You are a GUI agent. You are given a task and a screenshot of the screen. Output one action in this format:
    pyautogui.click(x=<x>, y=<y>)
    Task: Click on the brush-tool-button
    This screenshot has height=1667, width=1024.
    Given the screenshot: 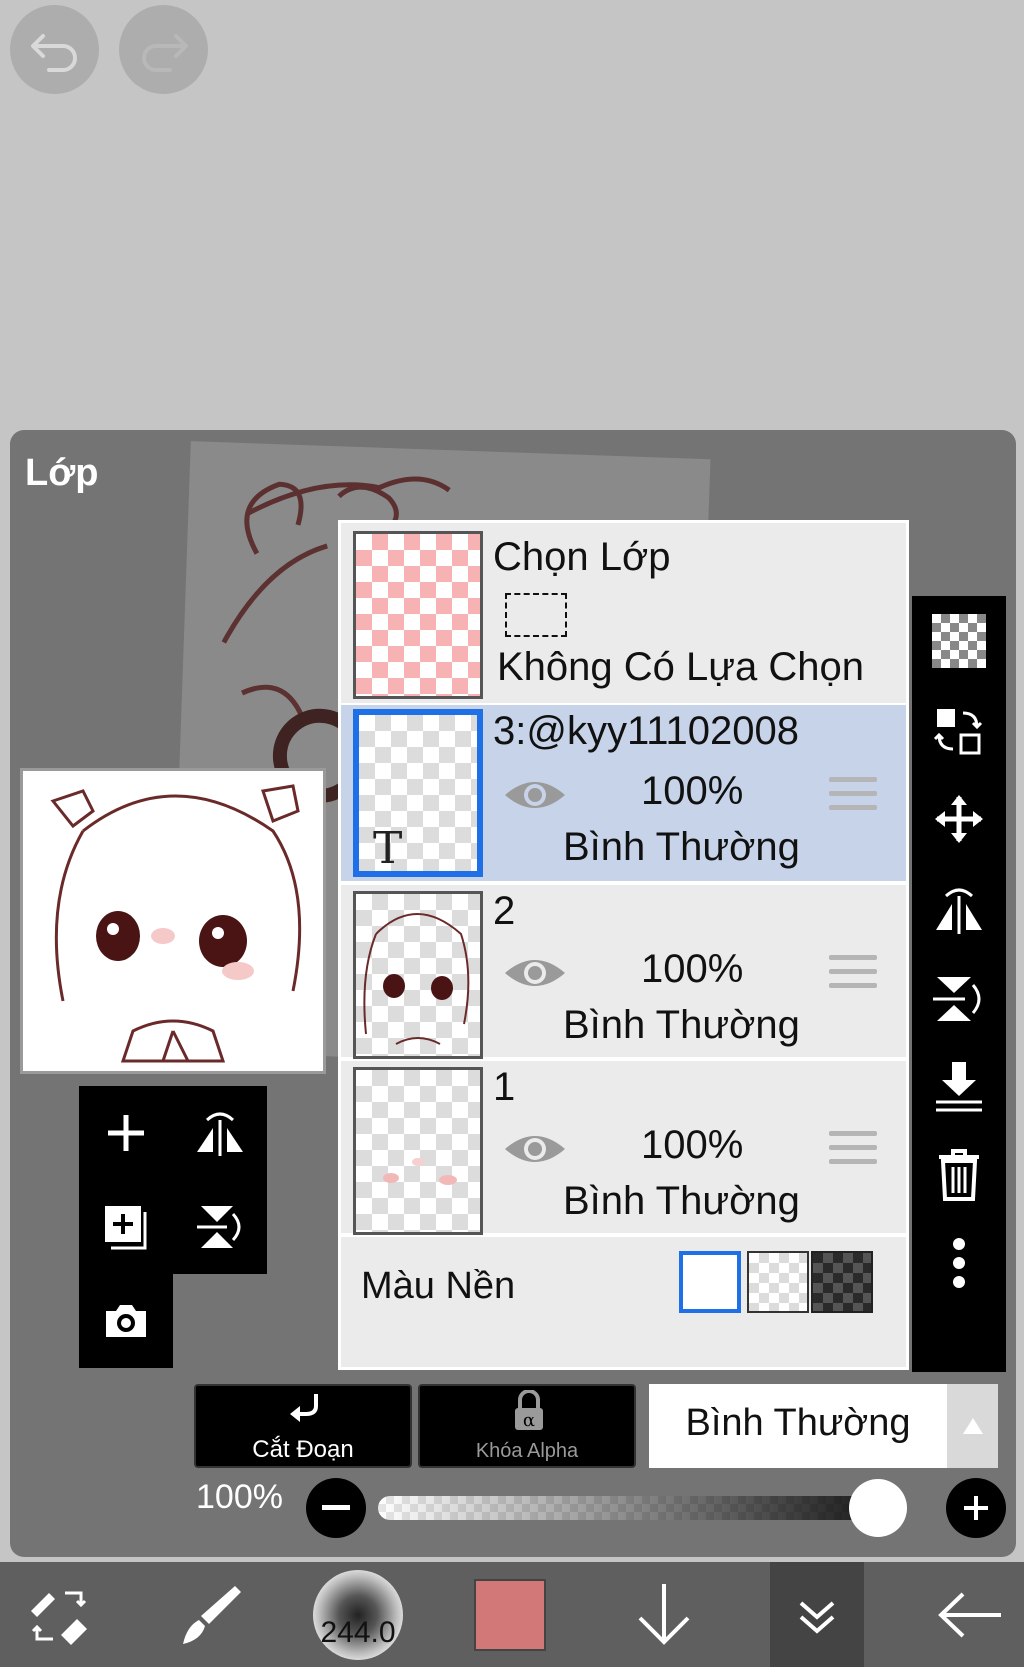 What is the action you would take?
    pyautogui.click(x=210, y=1614)
    